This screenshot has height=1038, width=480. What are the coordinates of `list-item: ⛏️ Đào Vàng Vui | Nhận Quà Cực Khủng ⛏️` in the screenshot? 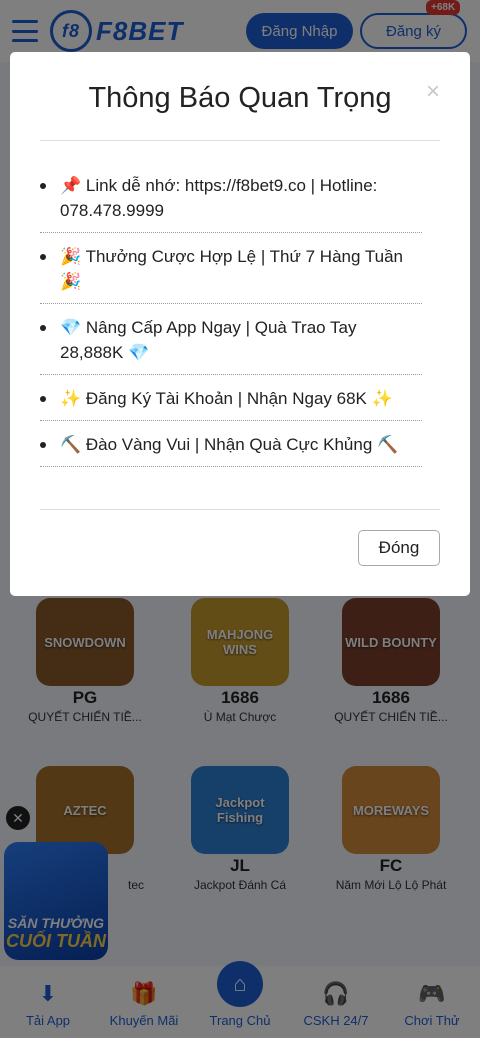 It's located at (231, 444).